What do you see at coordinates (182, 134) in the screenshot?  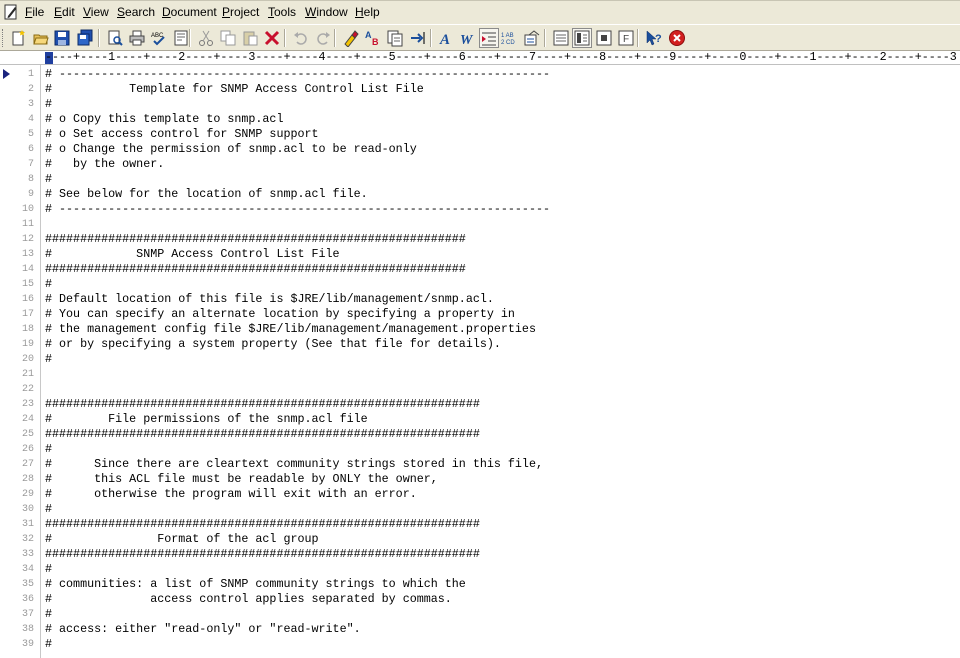 I see `code-line: # o Set access control for SNMP support` at bounding box center [182, 134].